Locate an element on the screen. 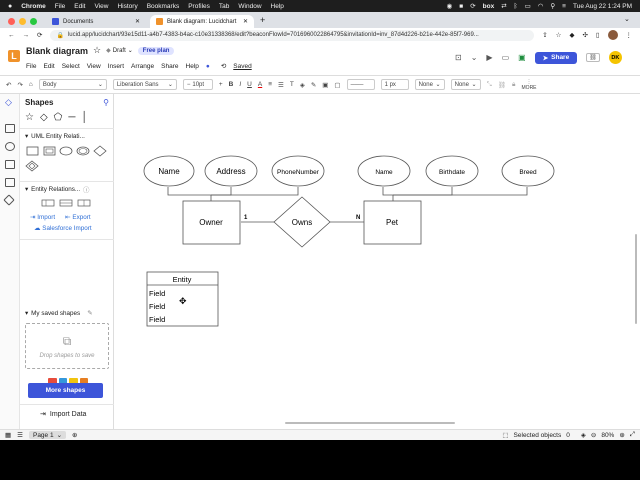 Image resolution: width=640 pixels, height=480 pixels. clock: Tue Aug 22 1:24 PM is located at coordinates (602, 6).